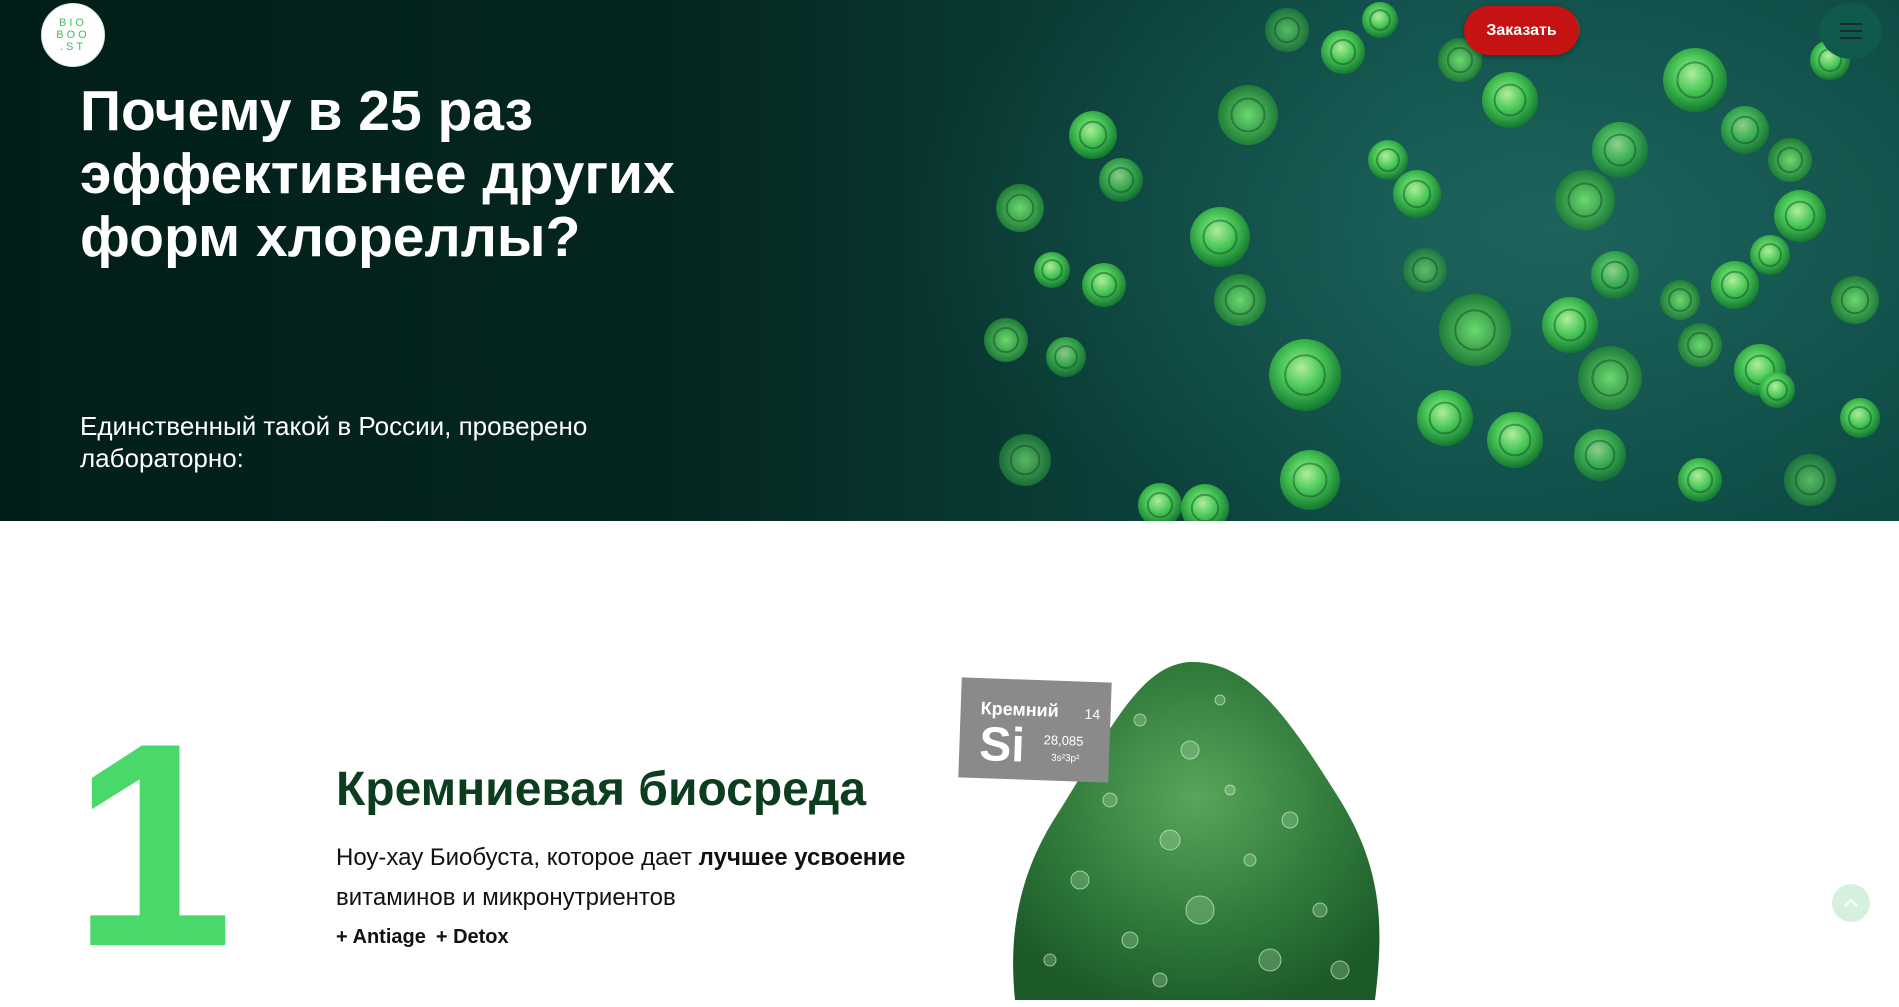  What do you see at coordinates (506, 897) in the screenshot?
I see `feature-desc-text-end: витаминов и микронутриентов` at bounding box center [506, 897].